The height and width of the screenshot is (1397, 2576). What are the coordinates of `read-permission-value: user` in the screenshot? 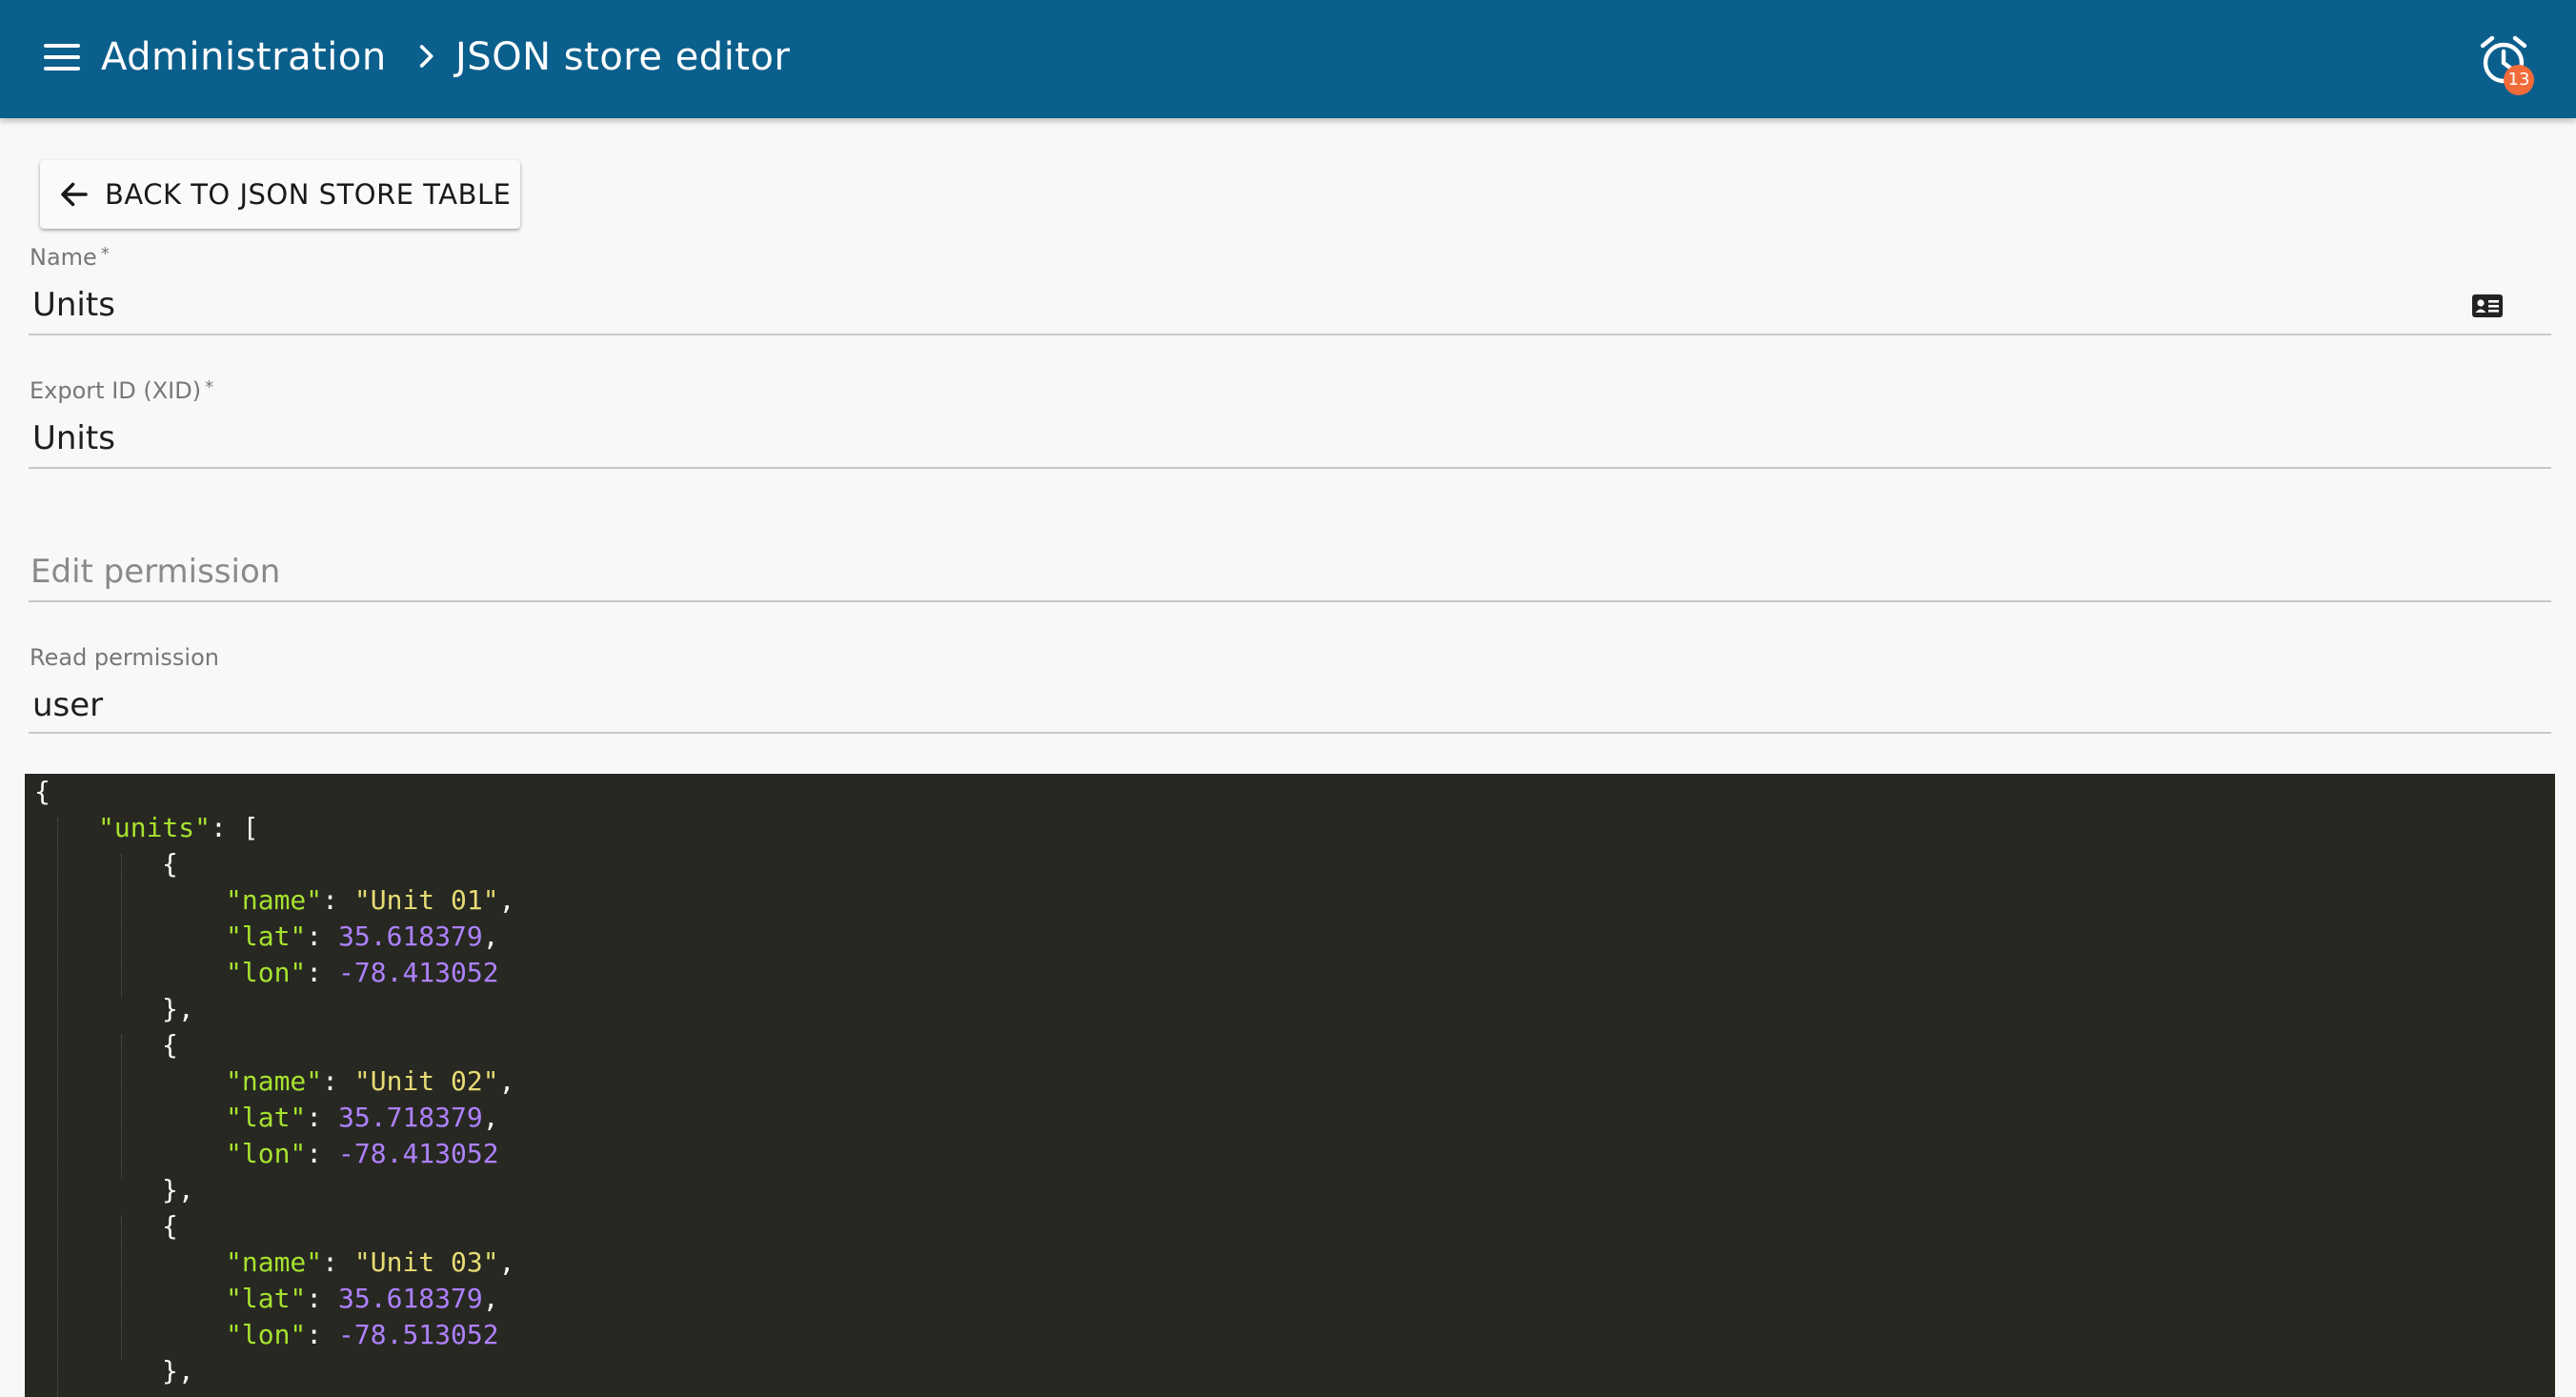 It's located at (1223, 705).